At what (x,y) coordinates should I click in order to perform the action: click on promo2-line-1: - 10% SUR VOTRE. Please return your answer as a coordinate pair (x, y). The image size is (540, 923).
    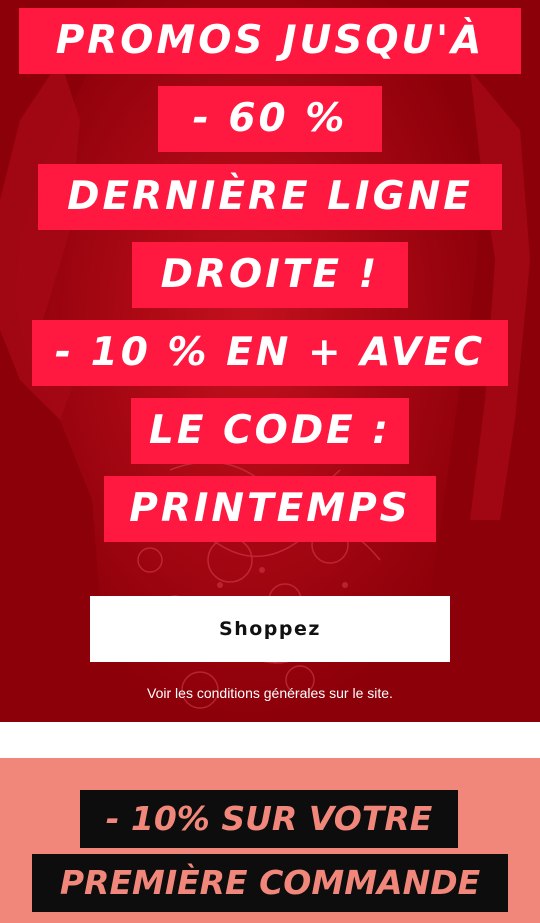
    Looking at the image, I should click on (269, 819).